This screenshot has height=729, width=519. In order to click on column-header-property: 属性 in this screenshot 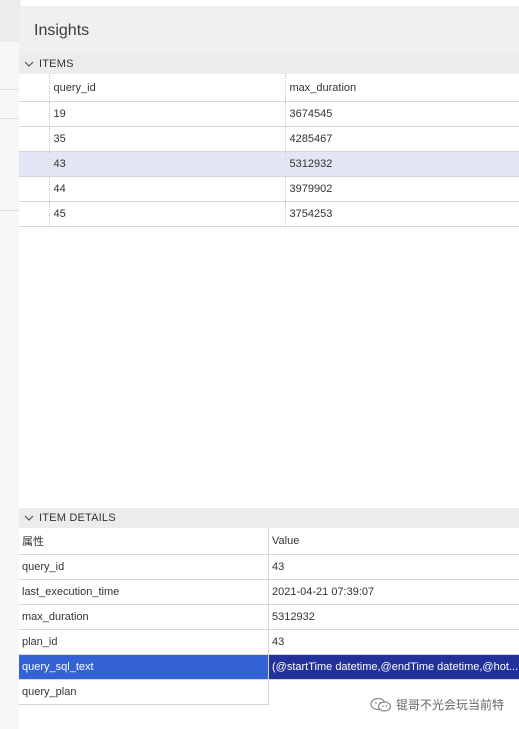, I will do `click(144, 541)`.